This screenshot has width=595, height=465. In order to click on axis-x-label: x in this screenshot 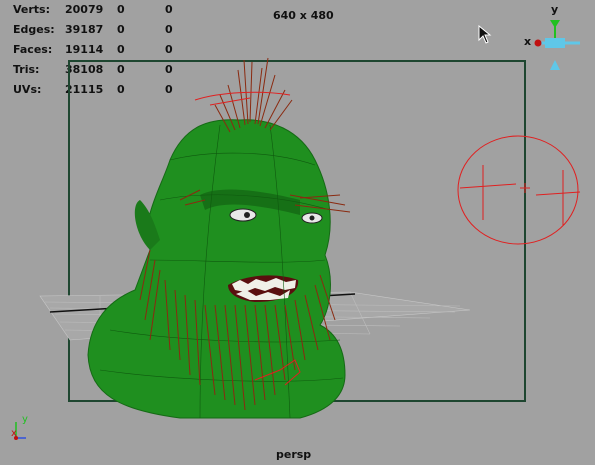, I will do `click(14, 433)`.